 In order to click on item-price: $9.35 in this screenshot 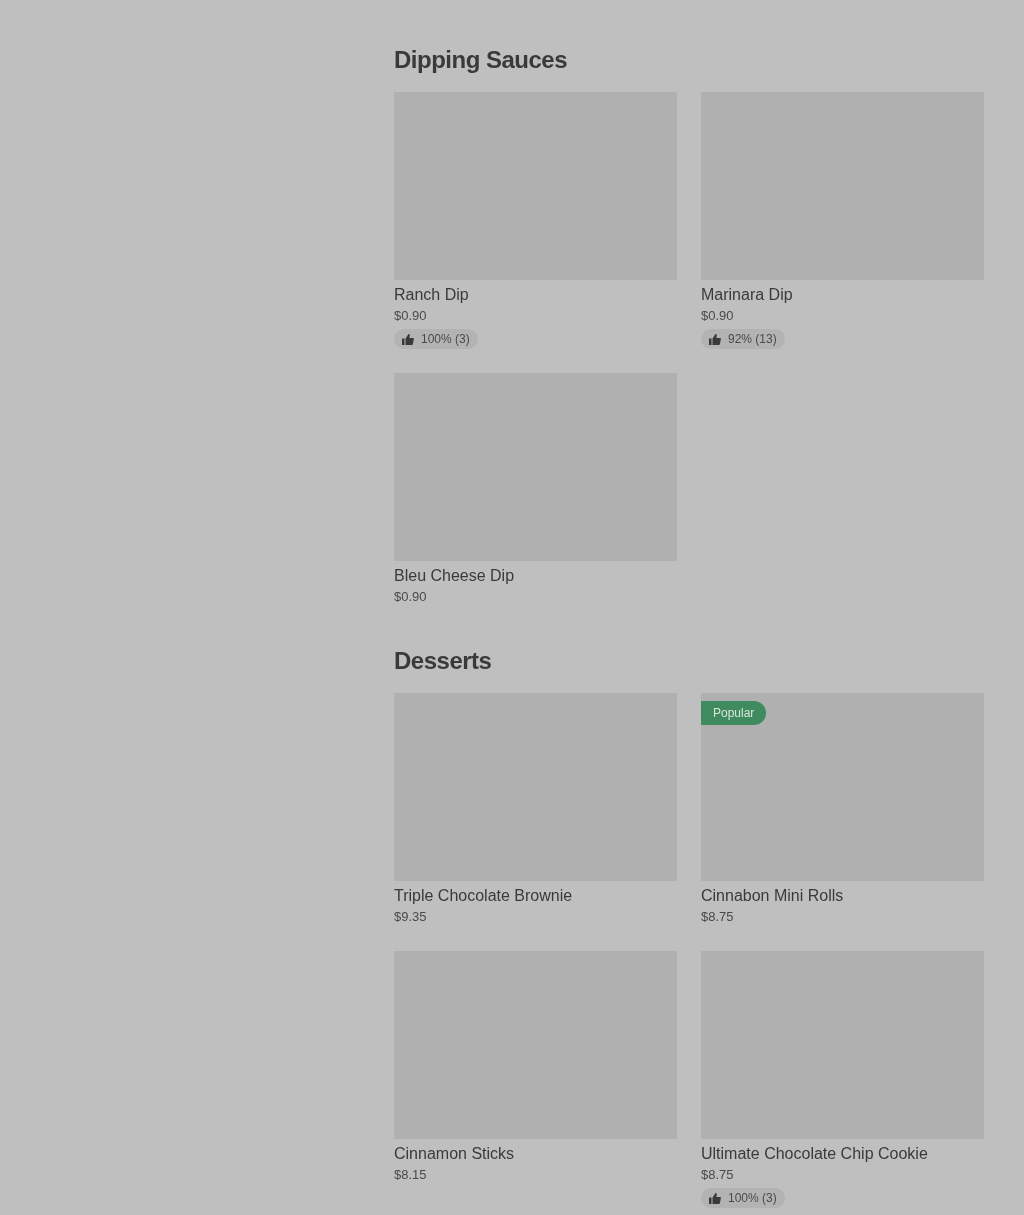, I will do `click(411, 917)`.